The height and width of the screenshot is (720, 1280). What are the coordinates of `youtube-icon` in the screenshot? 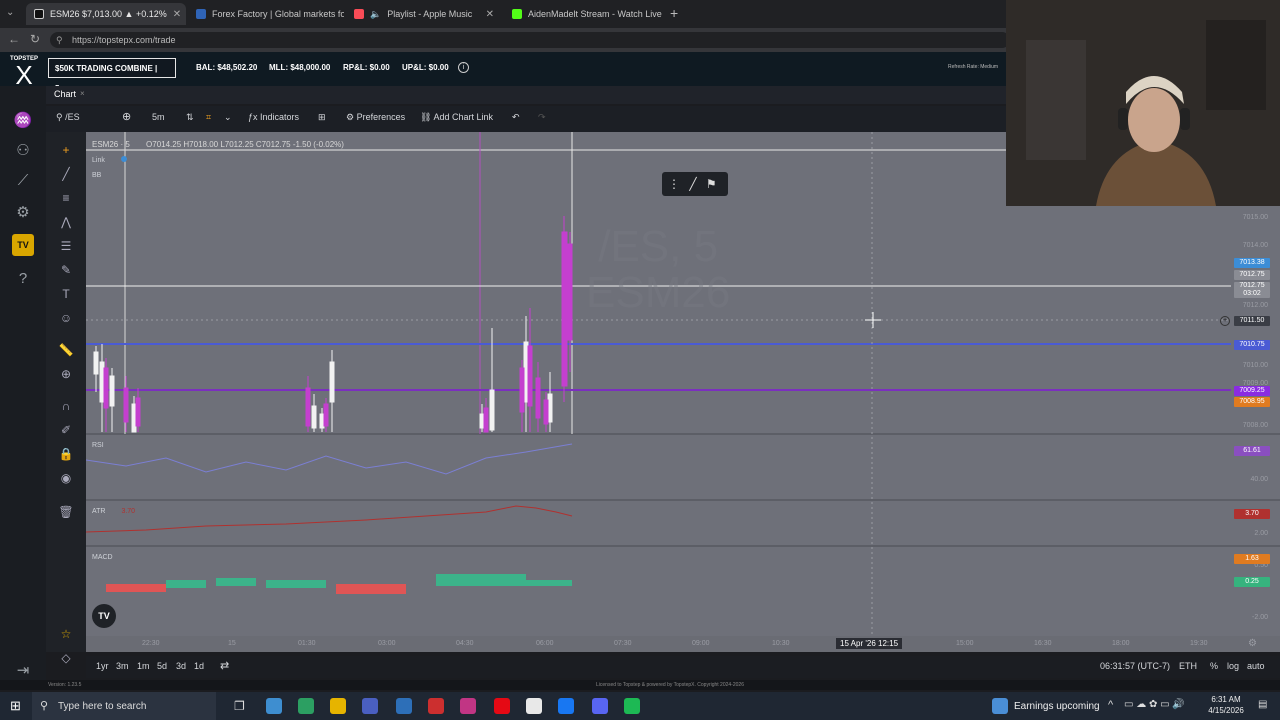 It's located at (436, 706).